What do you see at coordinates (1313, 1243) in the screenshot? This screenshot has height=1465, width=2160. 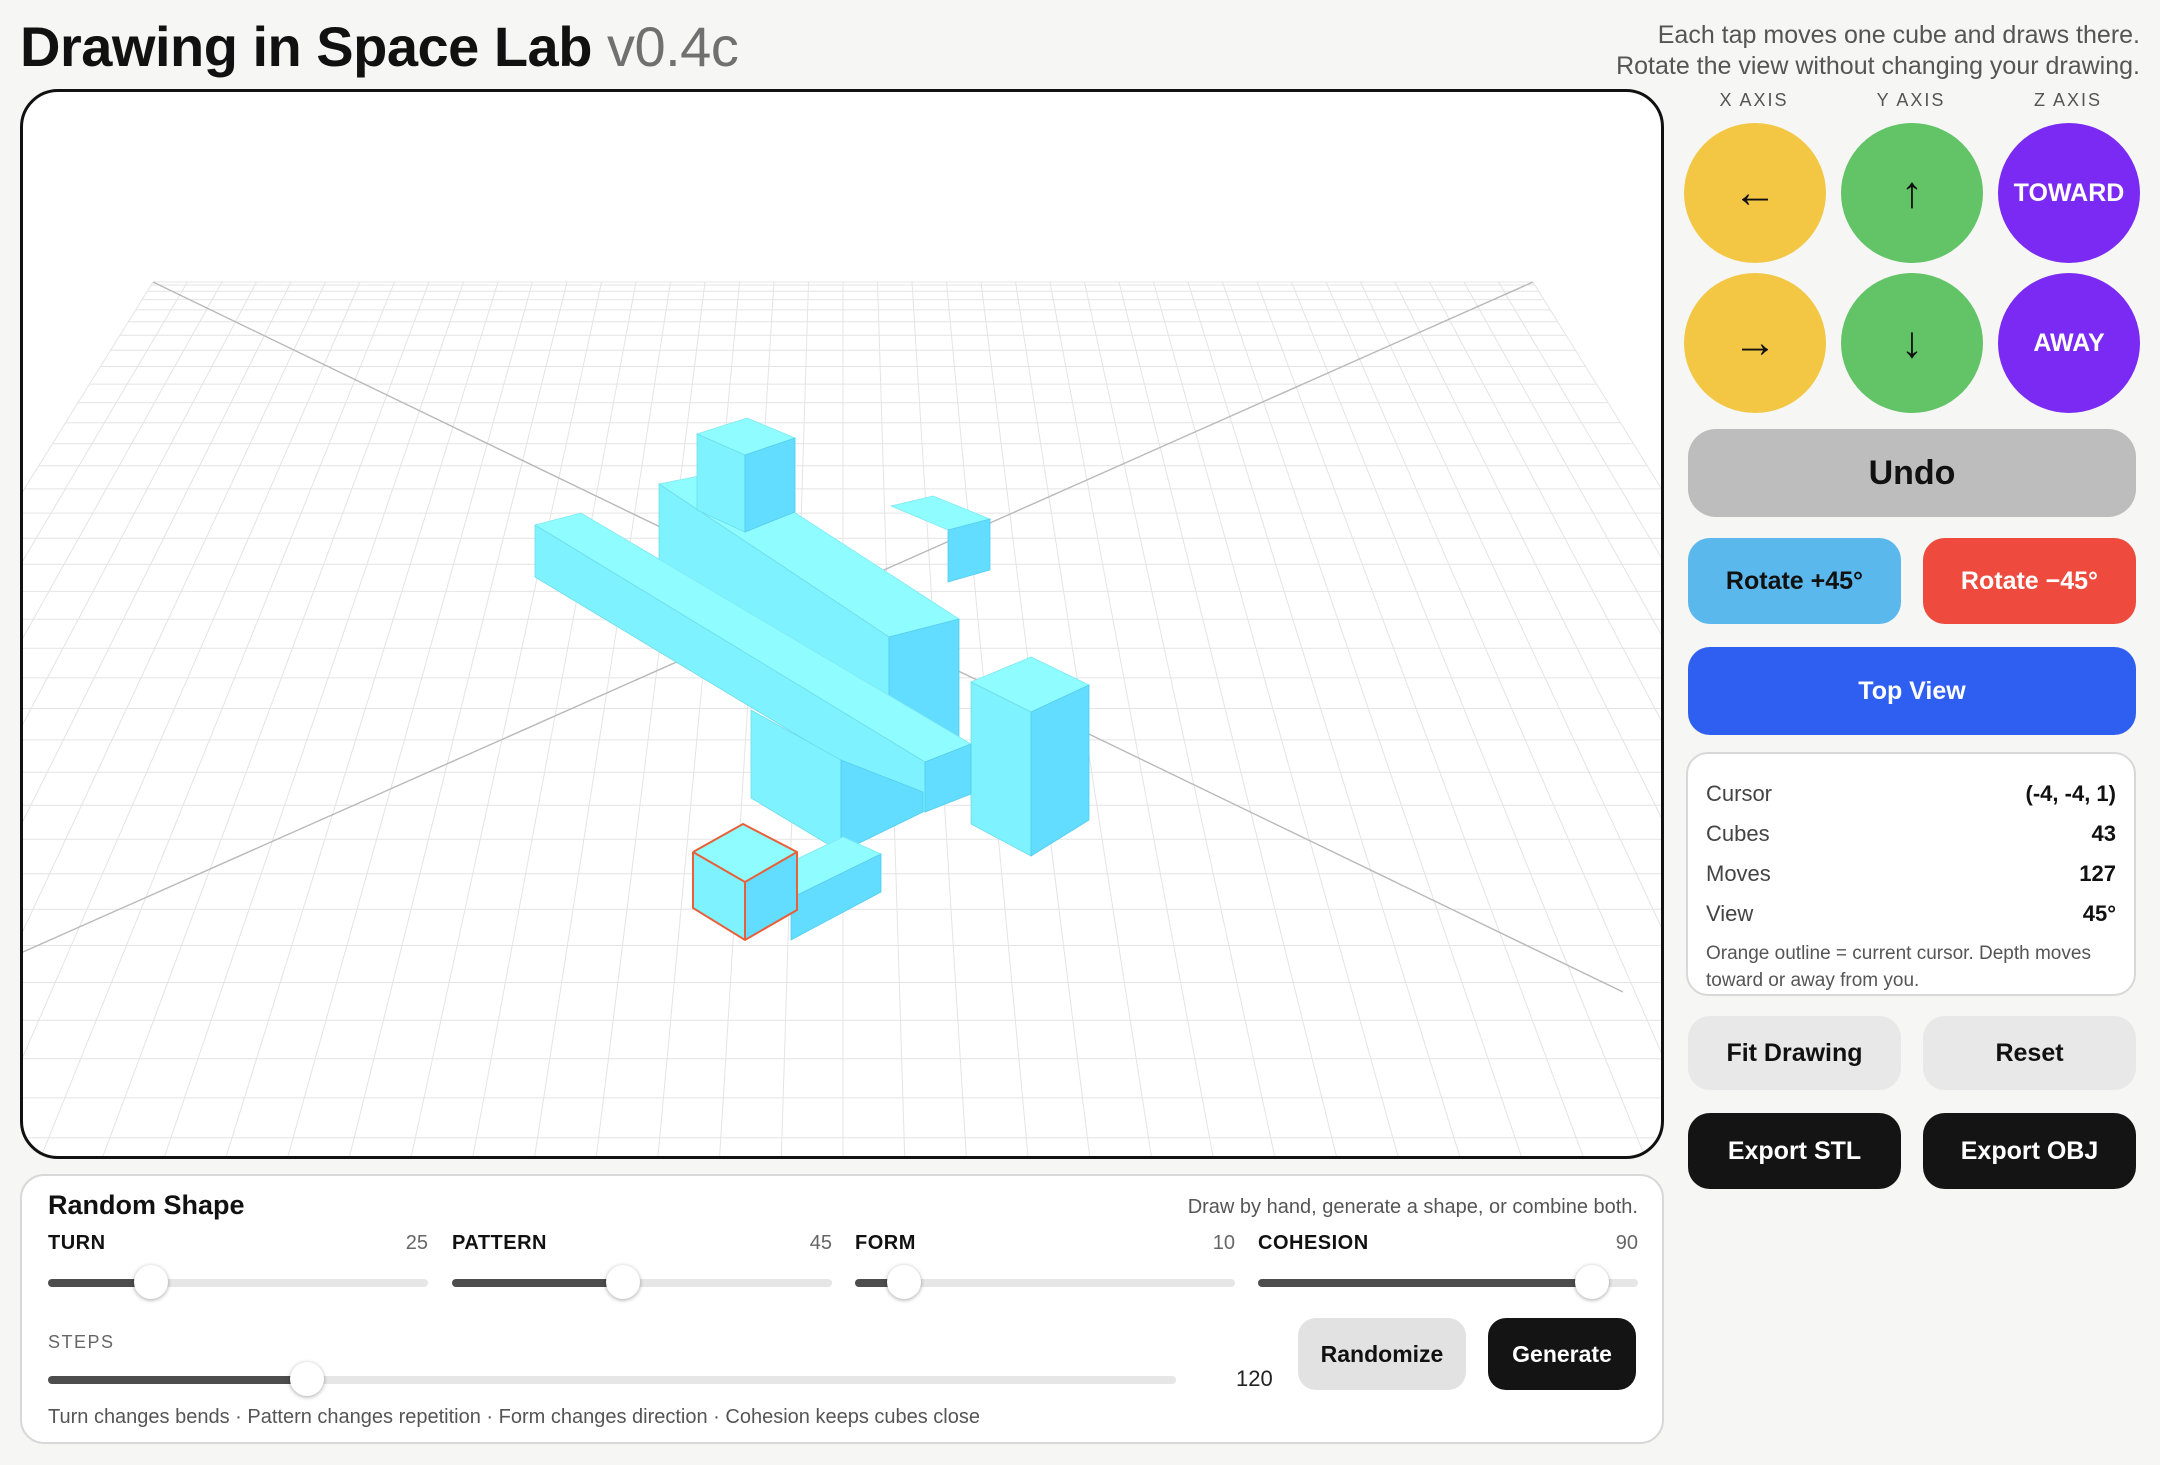 I see `cohesion-label: COHESION` at bounding box center [1313, 1243].